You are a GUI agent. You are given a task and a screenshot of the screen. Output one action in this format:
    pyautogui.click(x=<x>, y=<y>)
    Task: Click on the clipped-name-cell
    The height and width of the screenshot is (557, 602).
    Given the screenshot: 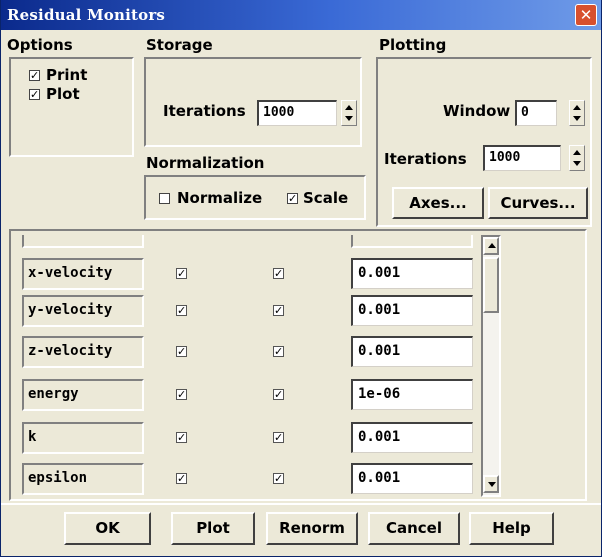 What is the action you would take?
    pyautogui.click(x=83, y=241)
    